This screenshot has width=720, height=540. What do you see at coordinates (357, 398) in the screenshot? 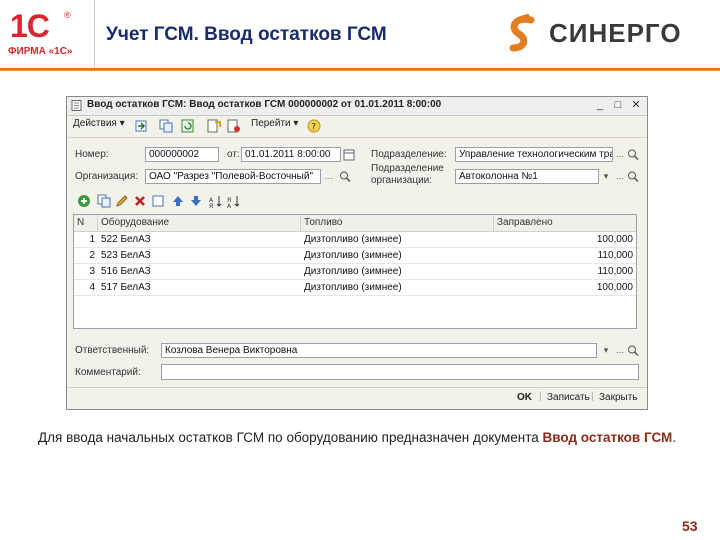
I see `window-footer: OK | Записать | Закрыть` at bounding box center [357, 398].